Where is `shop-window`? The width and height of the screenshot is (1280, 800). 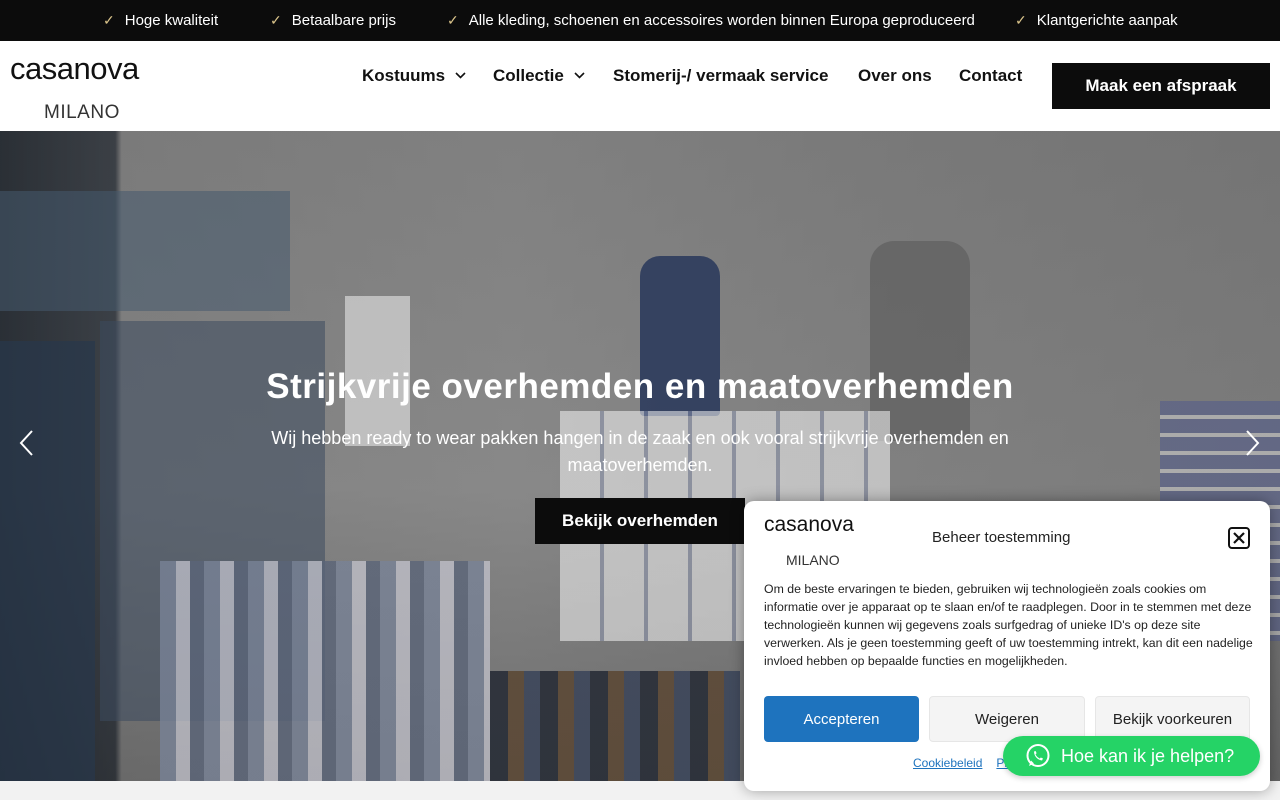
shop-window is located at coordinates (47, 561).